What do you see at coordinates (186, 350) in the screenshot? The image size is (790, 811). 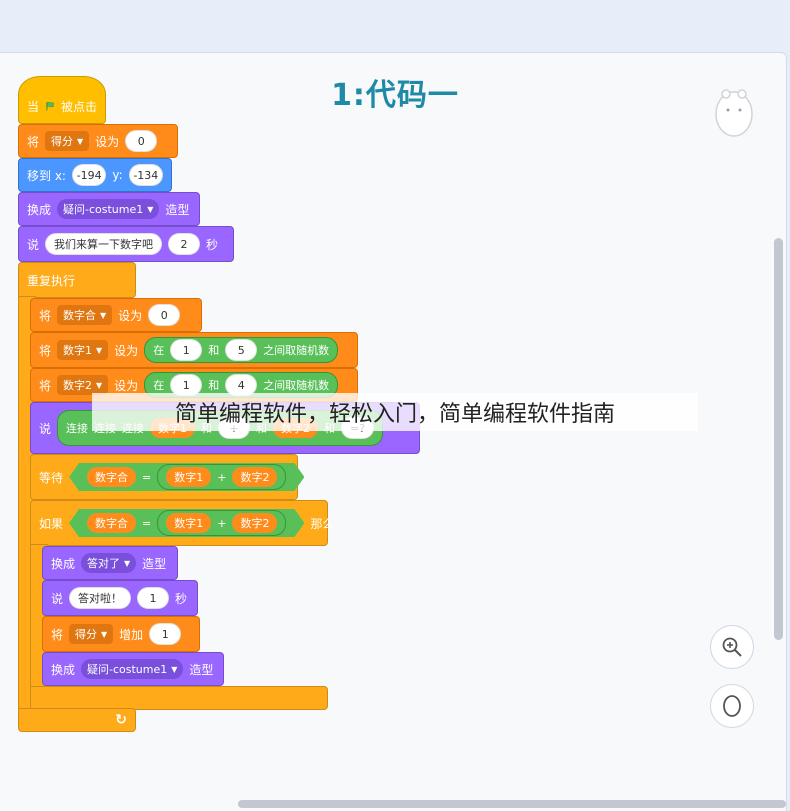 I see `from-input: 1` at bounding box center [186, 350].